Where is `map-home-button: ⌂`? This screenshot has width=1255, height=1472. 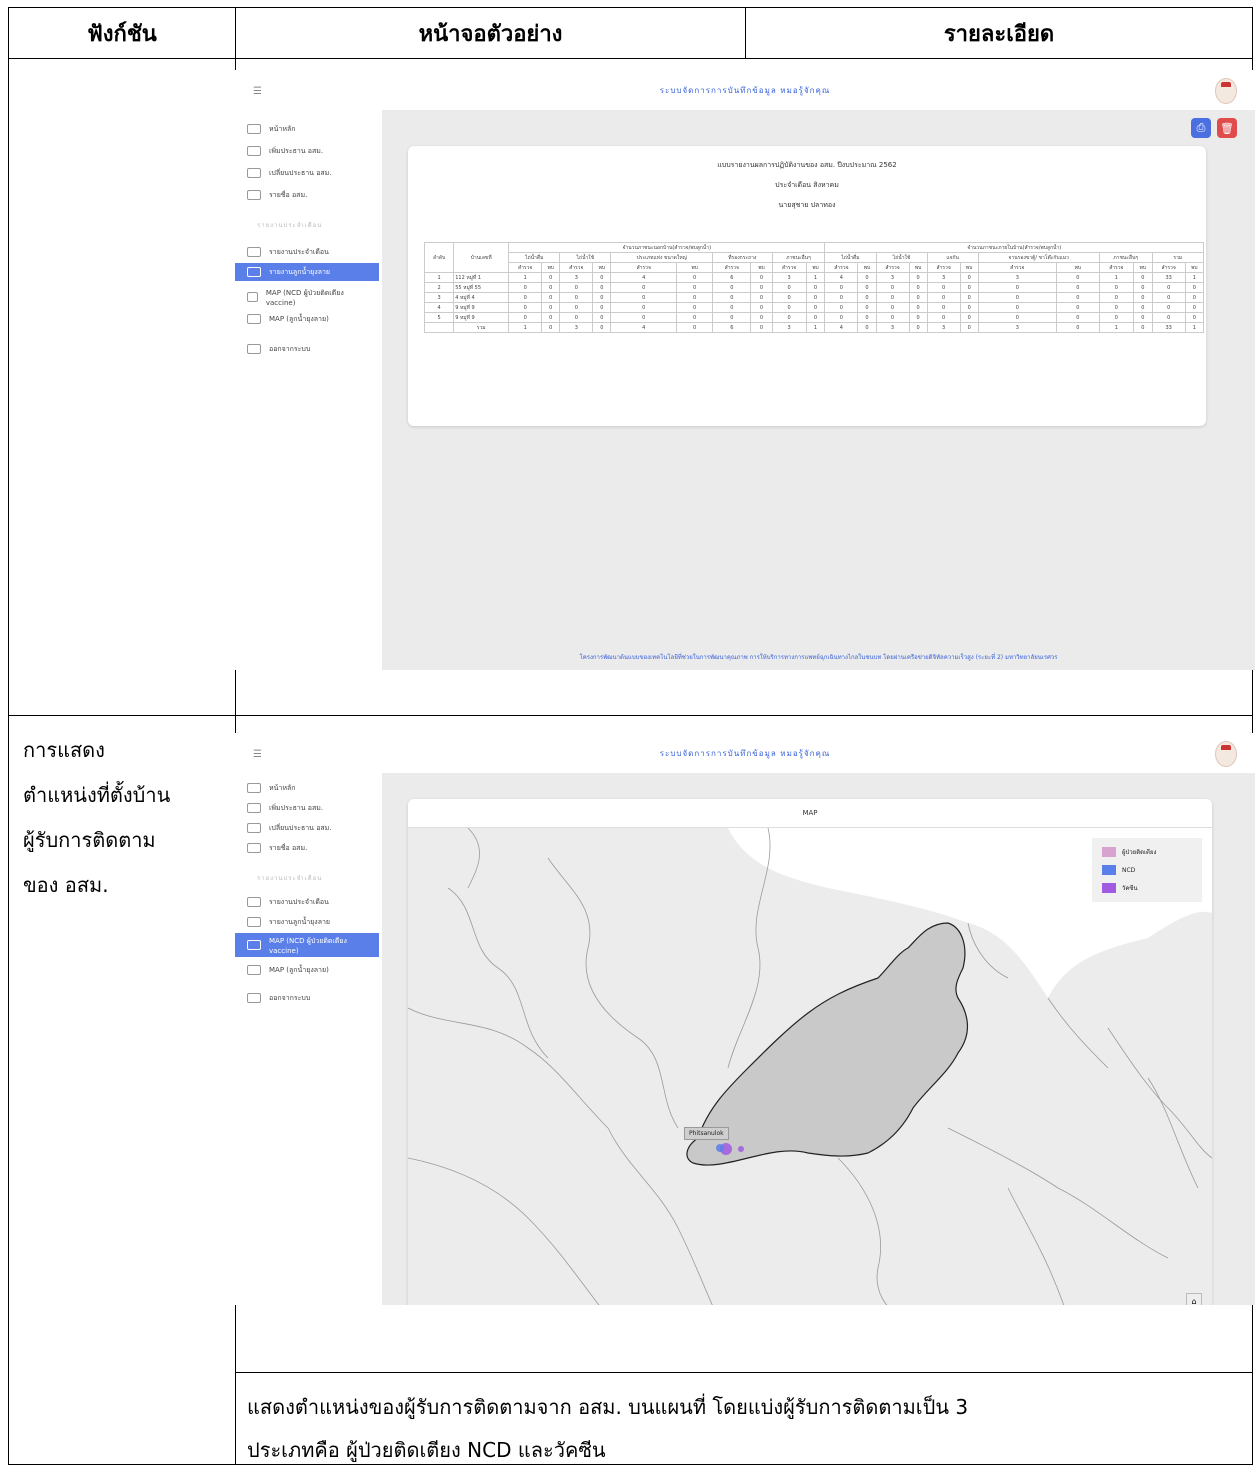
map-home-button: ⌂ is located at coordinates (1194, 1299).